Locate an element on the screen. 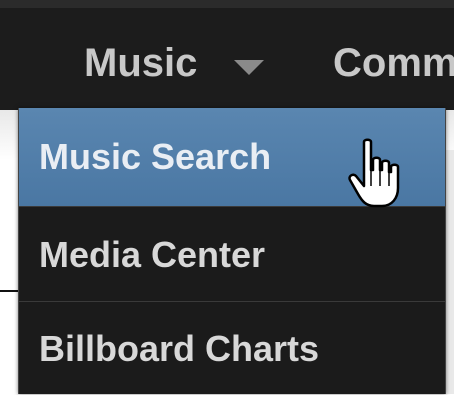 This screenshot has height=395, width=454. nav-item-music: Music is located at coordinates (140, 63).